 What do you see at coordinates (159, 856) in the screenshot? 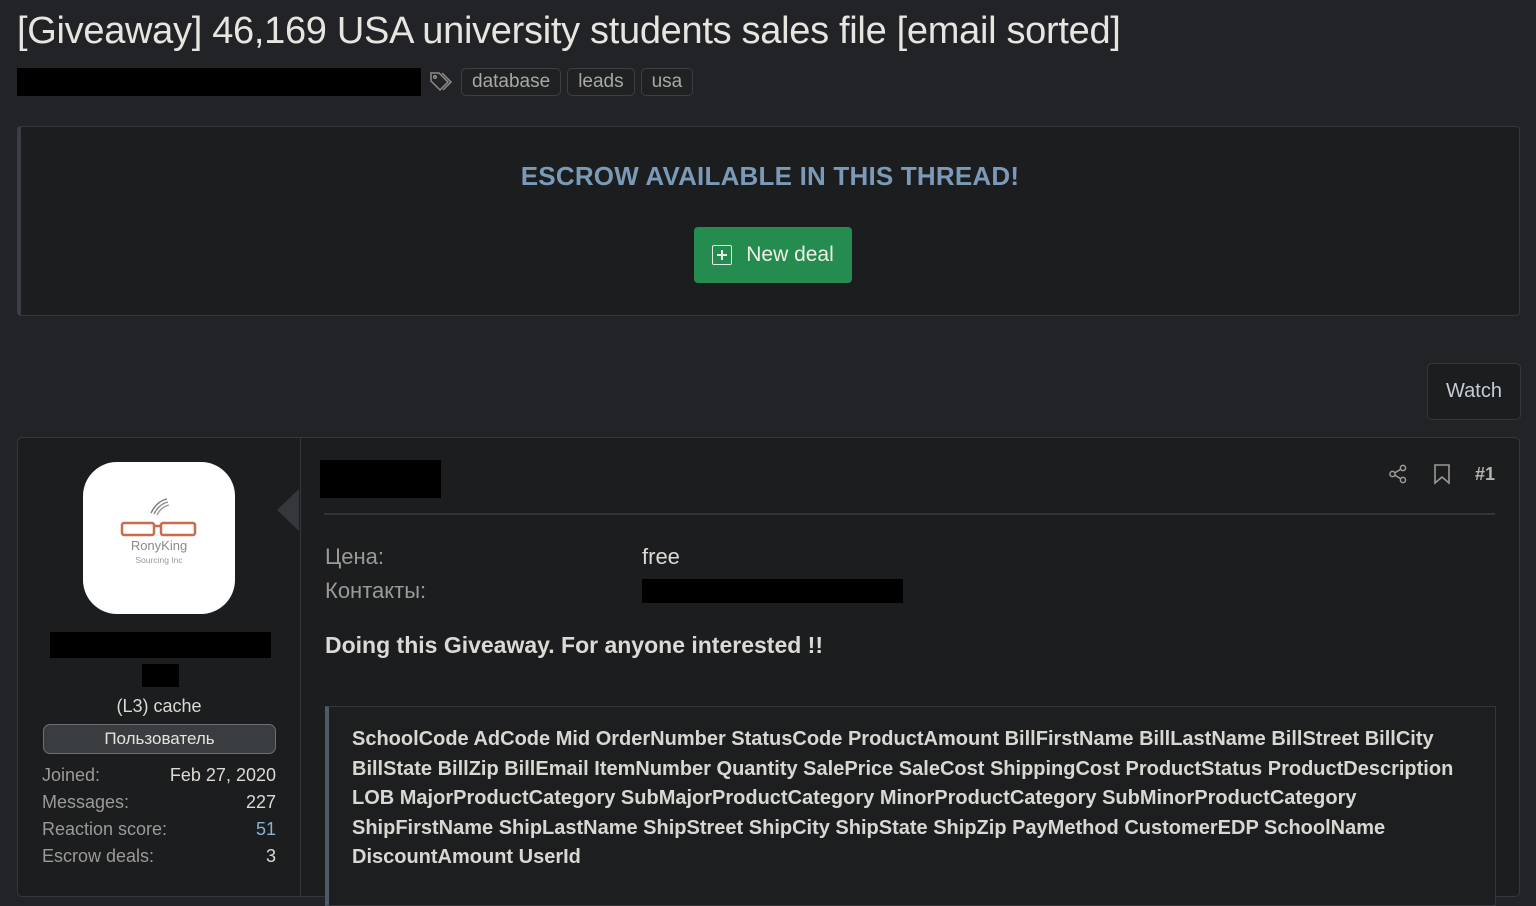
I see `stat-escrow-deals: Escrow deals: 3` at bounding box center [159, 856].